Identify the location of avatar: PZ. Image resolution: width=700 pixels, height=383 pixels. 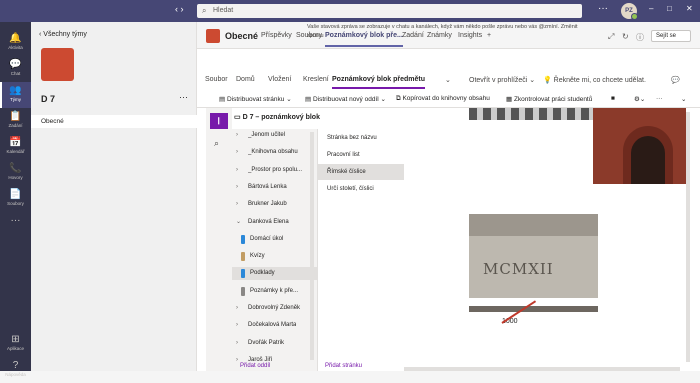
(629, 11).